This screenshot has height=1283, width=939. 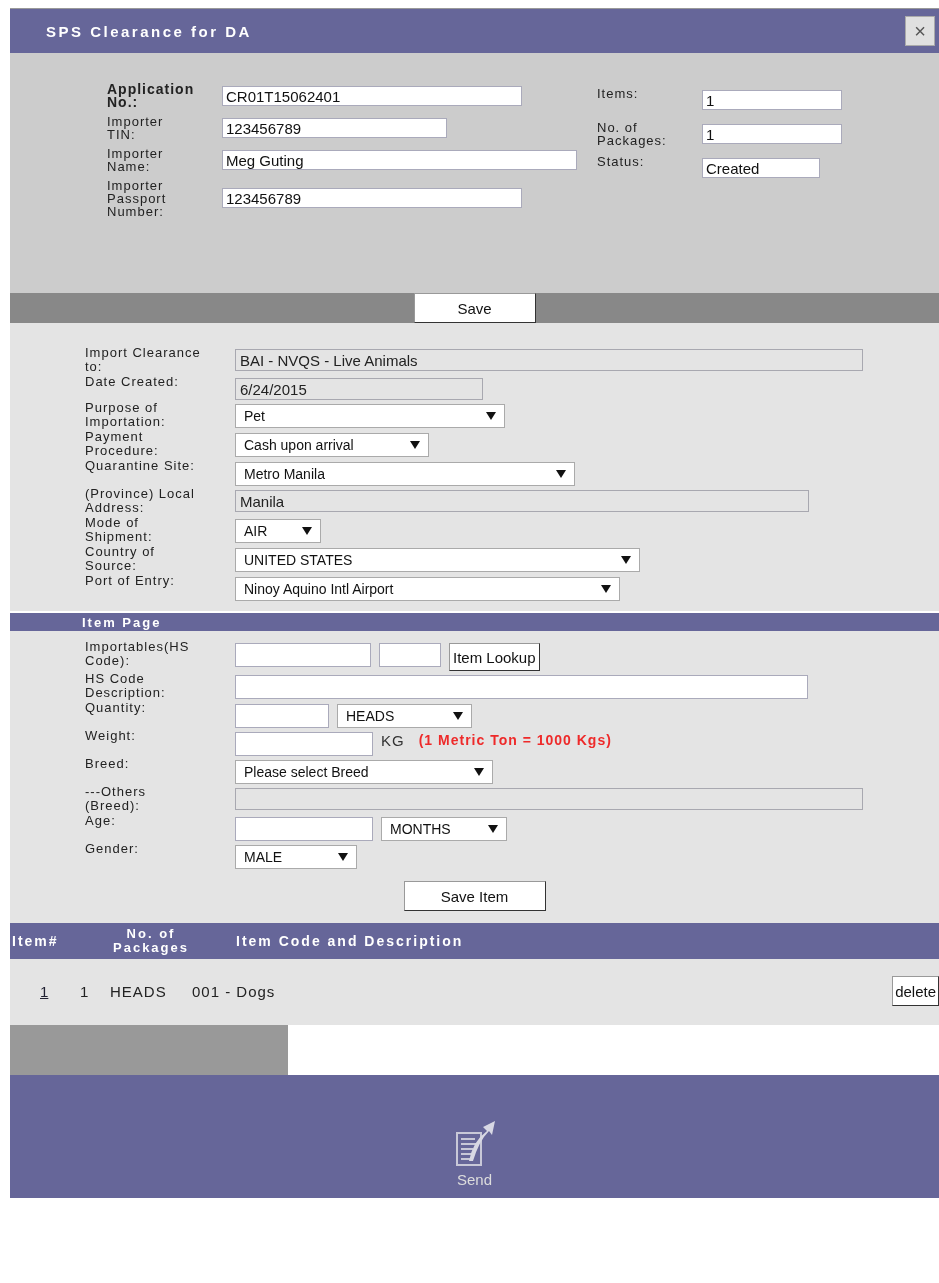 I want to click on table-cell-text: HEADS, so click(x=139, y=991).